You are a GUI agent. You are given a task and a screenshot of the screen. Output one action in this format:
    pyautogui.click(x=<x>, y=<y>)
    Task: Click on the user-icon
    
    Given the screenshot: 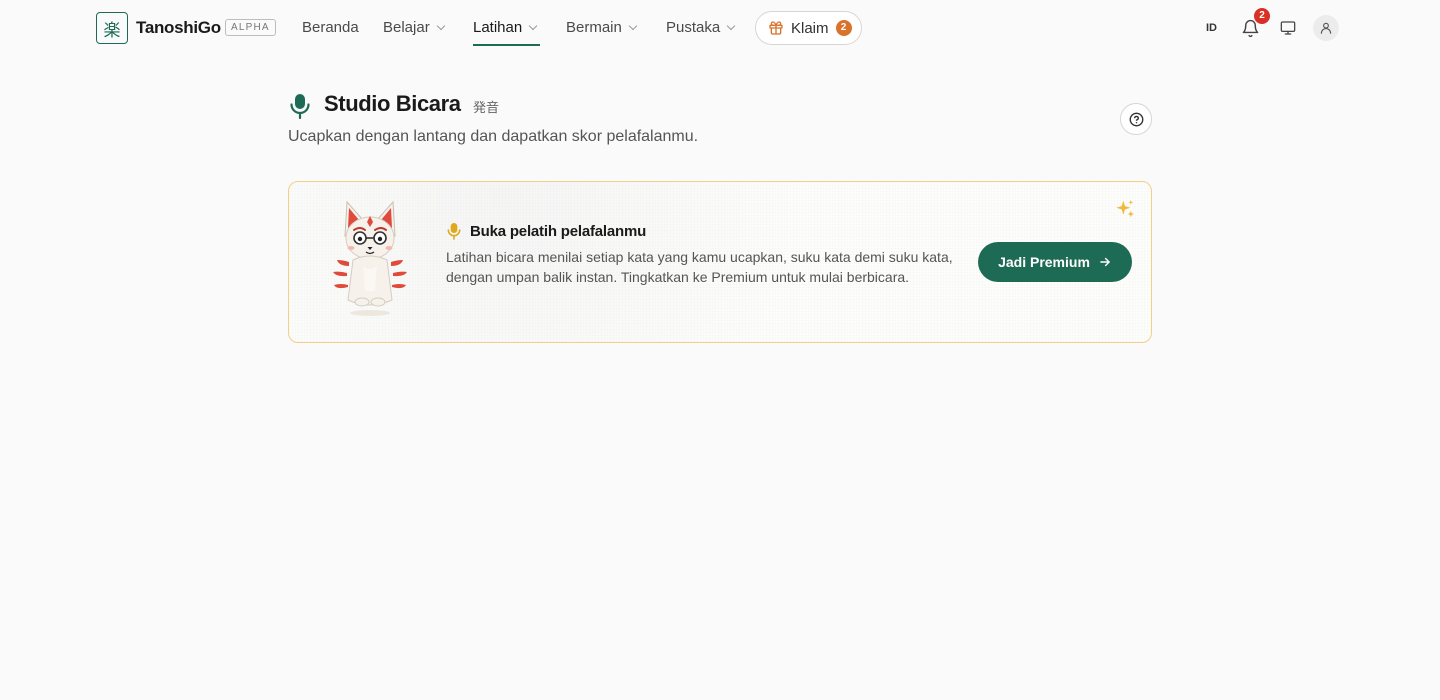 What is the action you would take?
    pyautogui.click(x=1326, y=28)
    